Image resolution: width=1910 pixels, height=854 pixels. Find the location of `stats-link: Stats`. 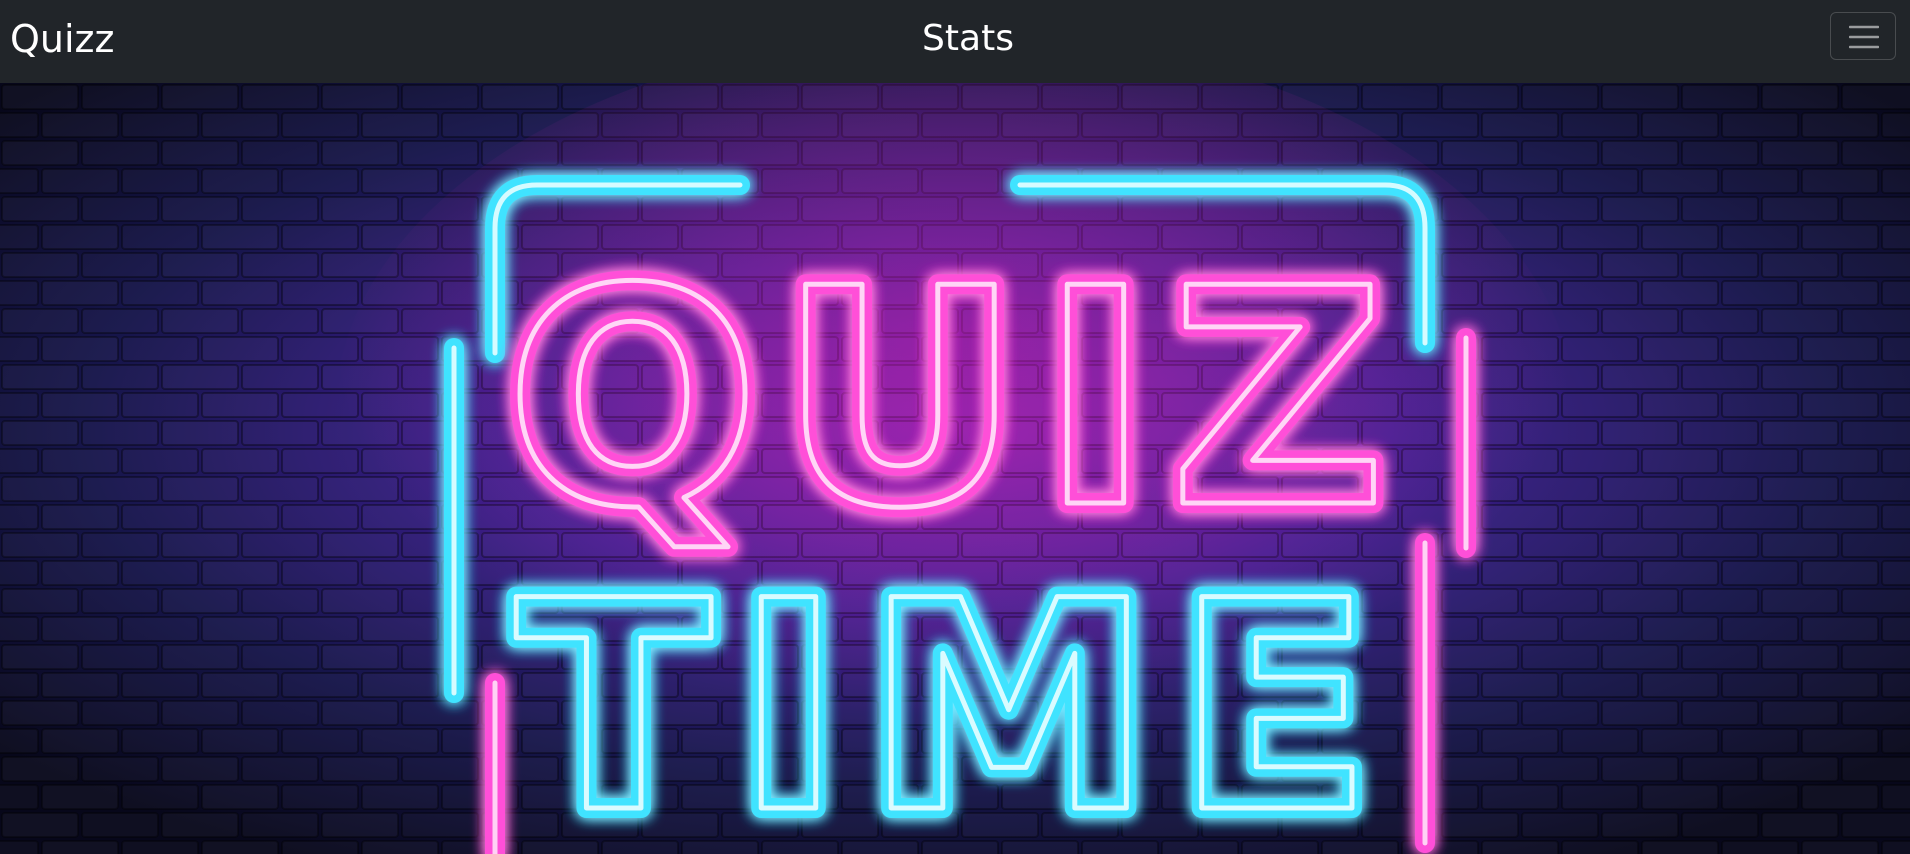

stats-link: Stats is located at coordinates (968, 38).